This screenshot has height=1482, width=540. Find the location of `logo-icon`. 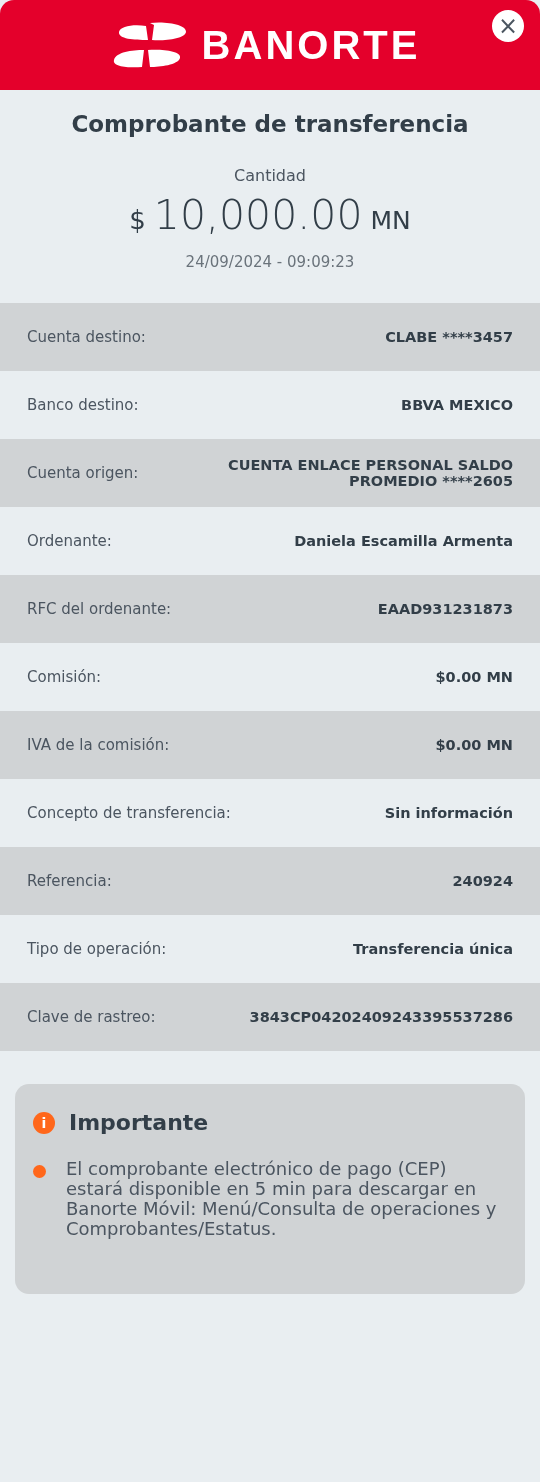

logo-icon is located at coordinates (149, 45).